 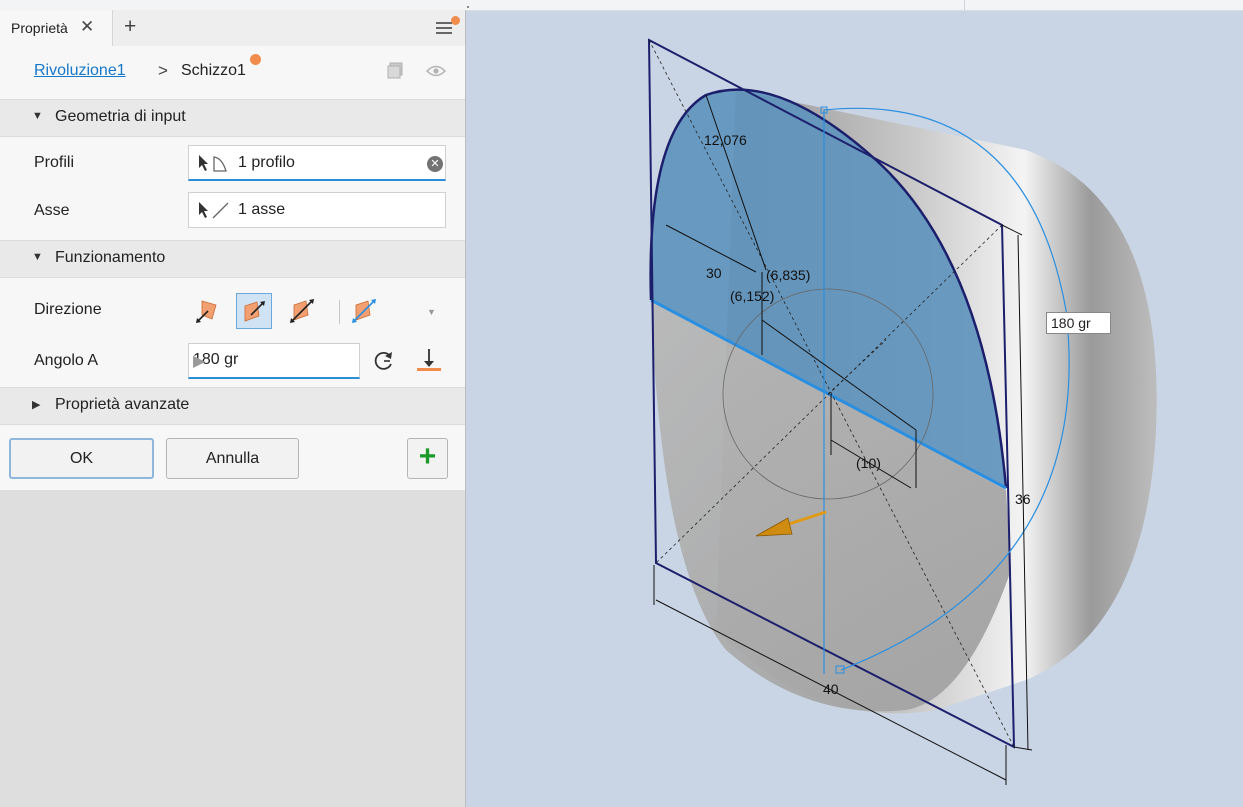 I want to click on section-advanced: ▶ Proprietà avanzate, so click(x=232, y=406).